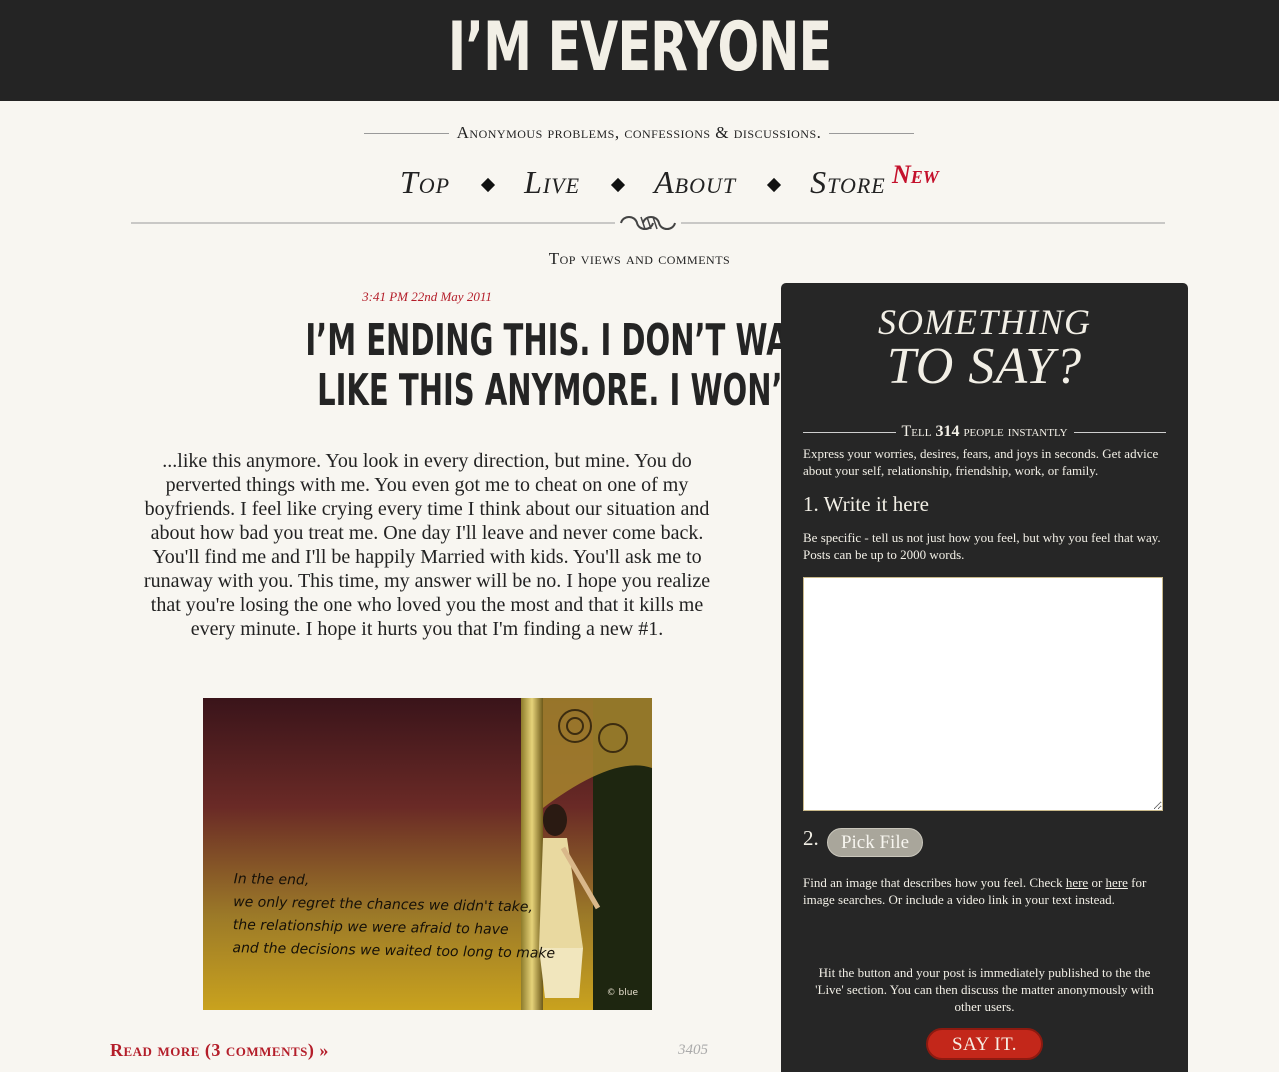 The height and width of the screenshot is (1072, 1279). I want to click on section-title: Top views and comments, so click(639, 258).